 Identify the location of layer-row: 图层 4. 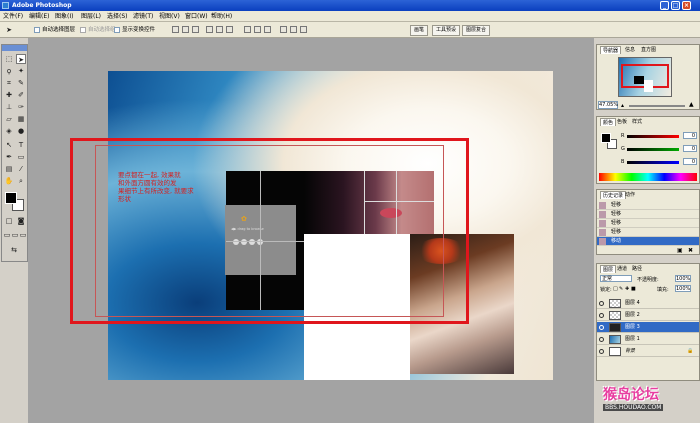
(648, 303).